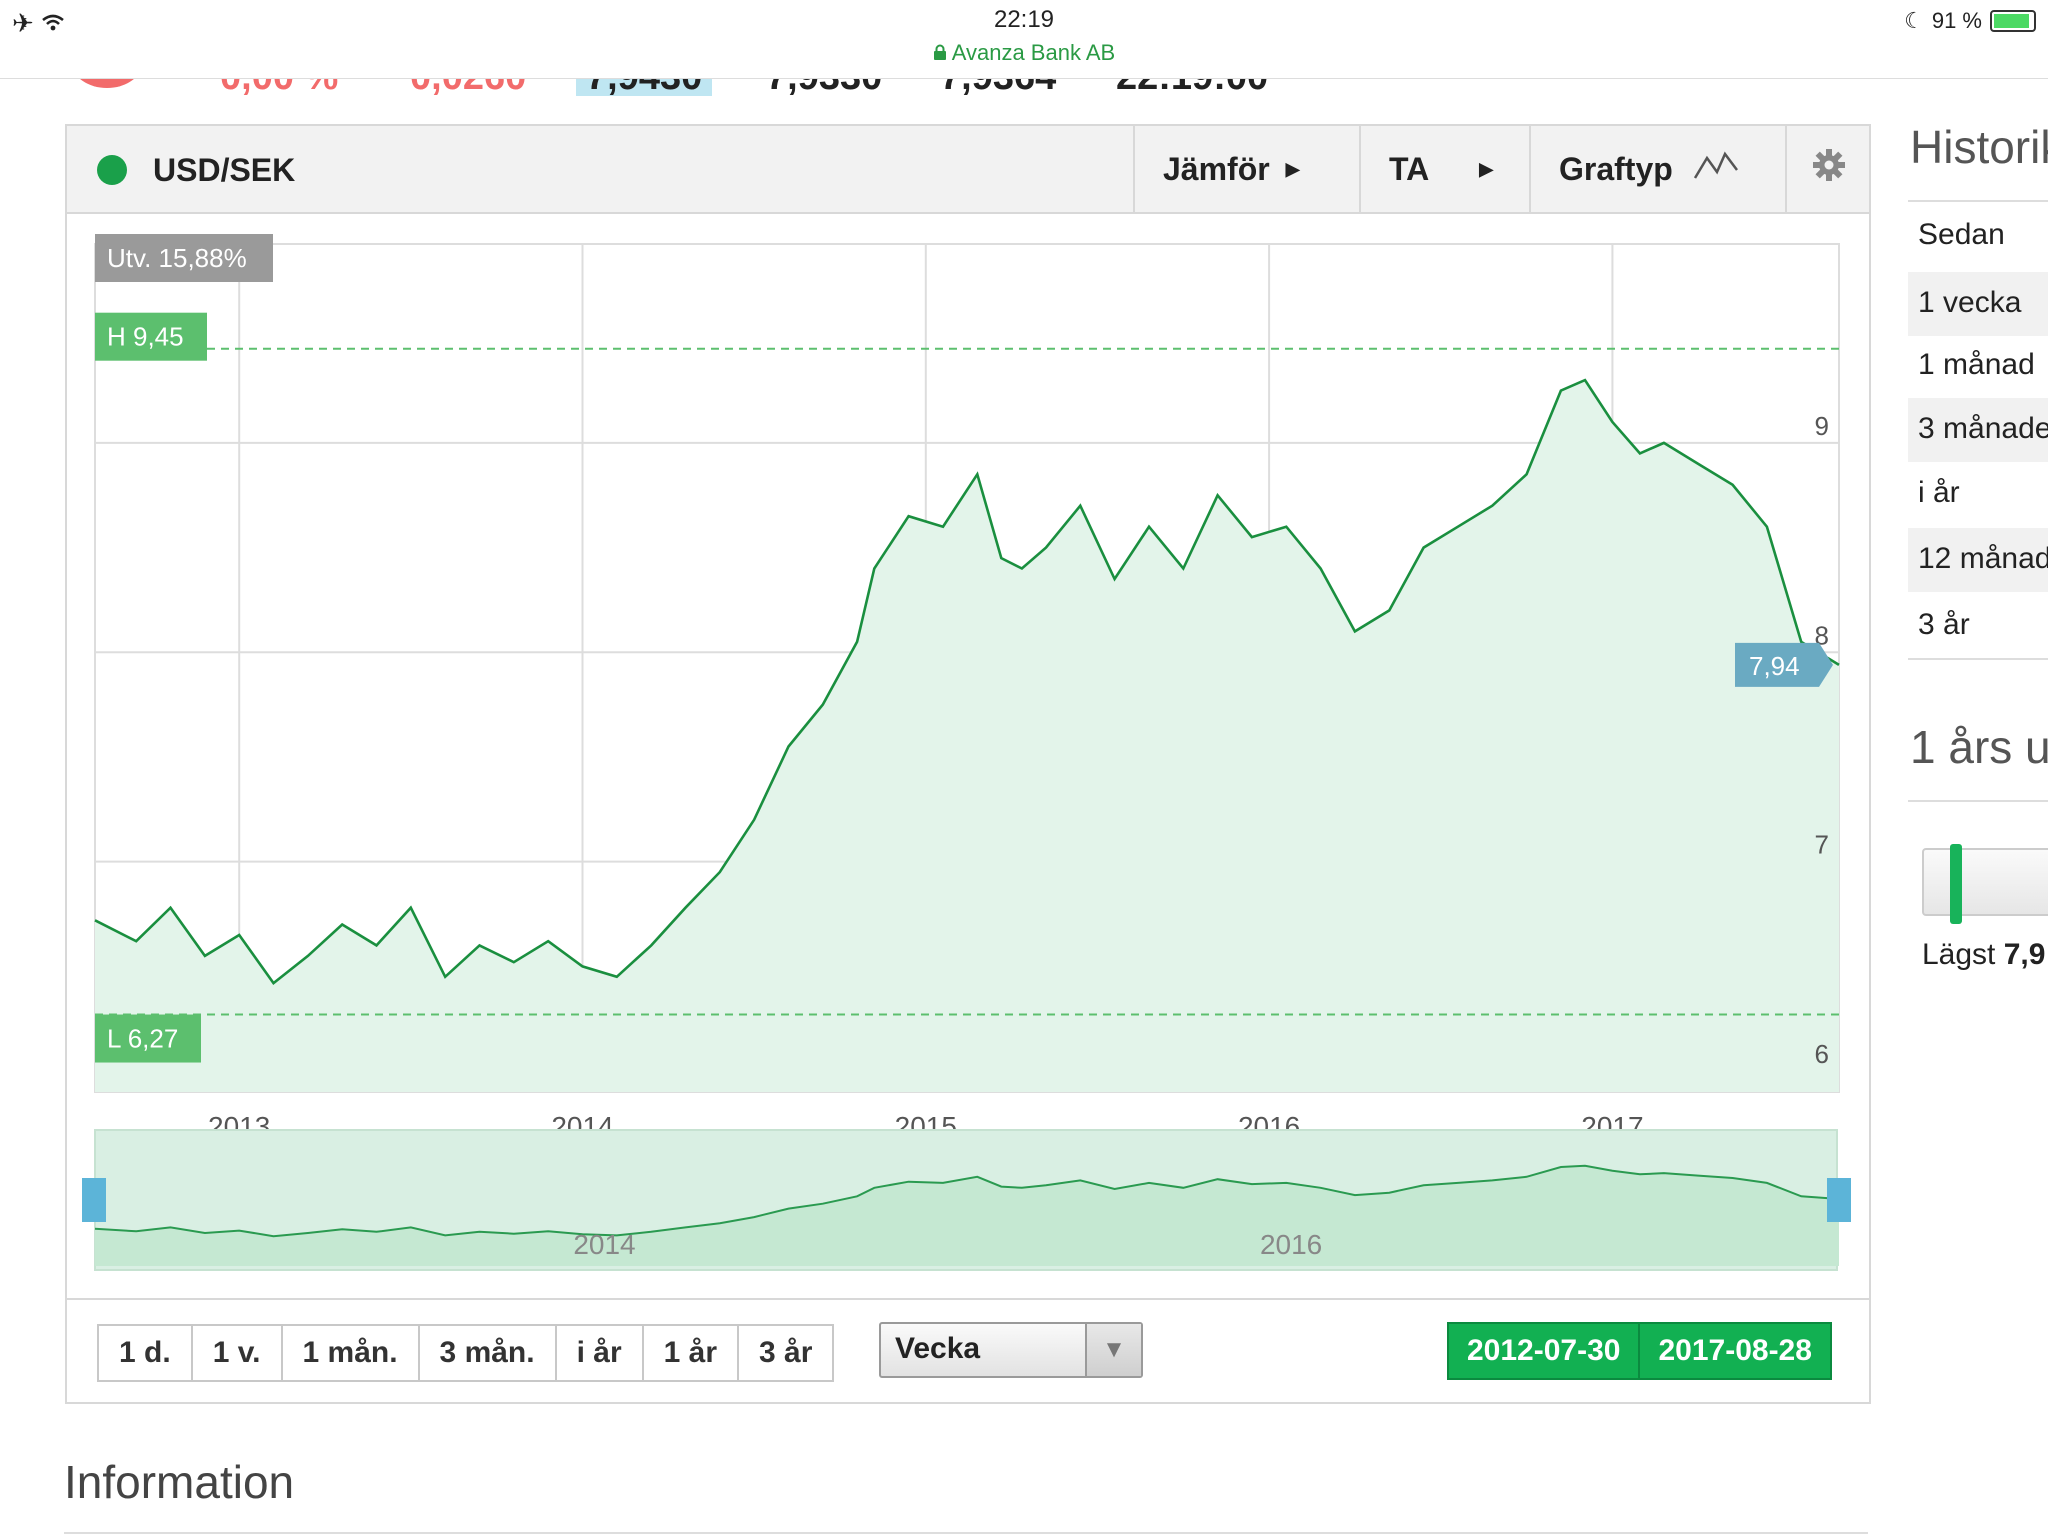  What do you see at coordinates (1839, 1200) in the screenshot?
I see `navigator-right-handle` at bounding box center [1839, 1200].